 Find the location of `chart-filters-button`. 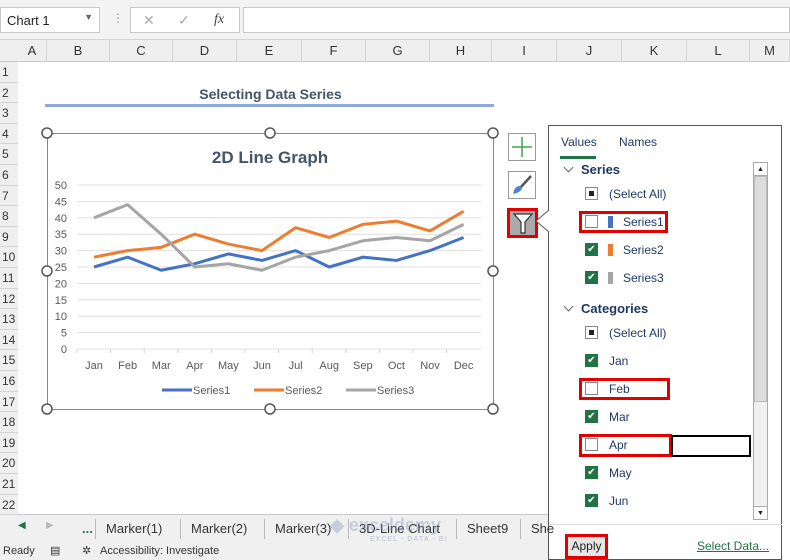

chart-filters-button is located at coordinates (522, 223).